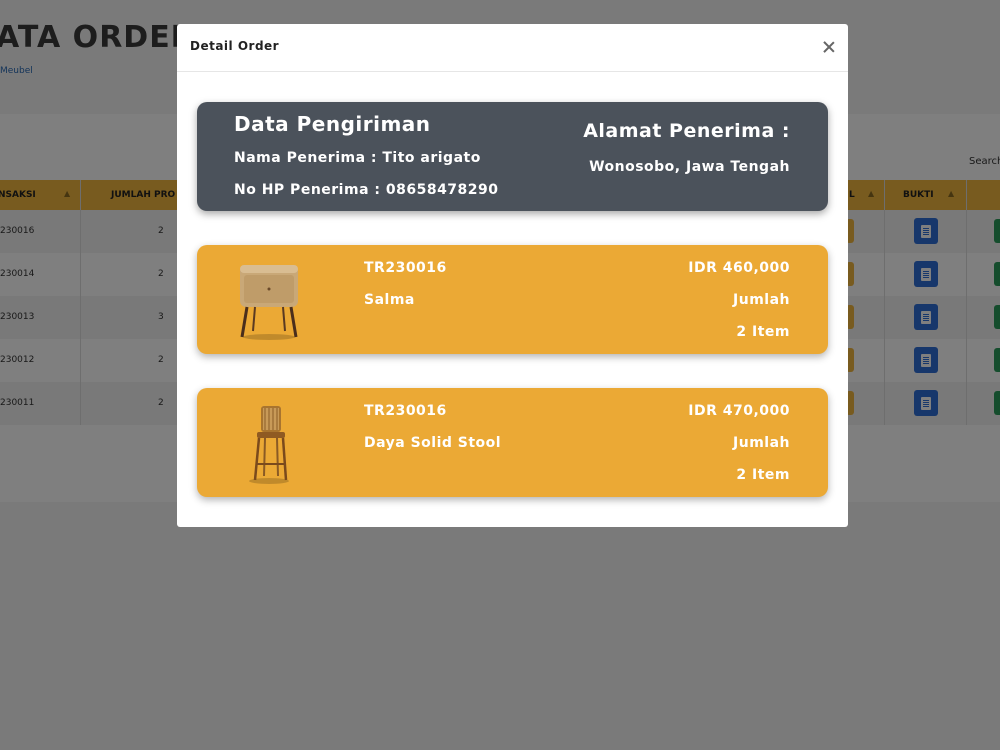  I want to click on close-icon, so click(829, 47).